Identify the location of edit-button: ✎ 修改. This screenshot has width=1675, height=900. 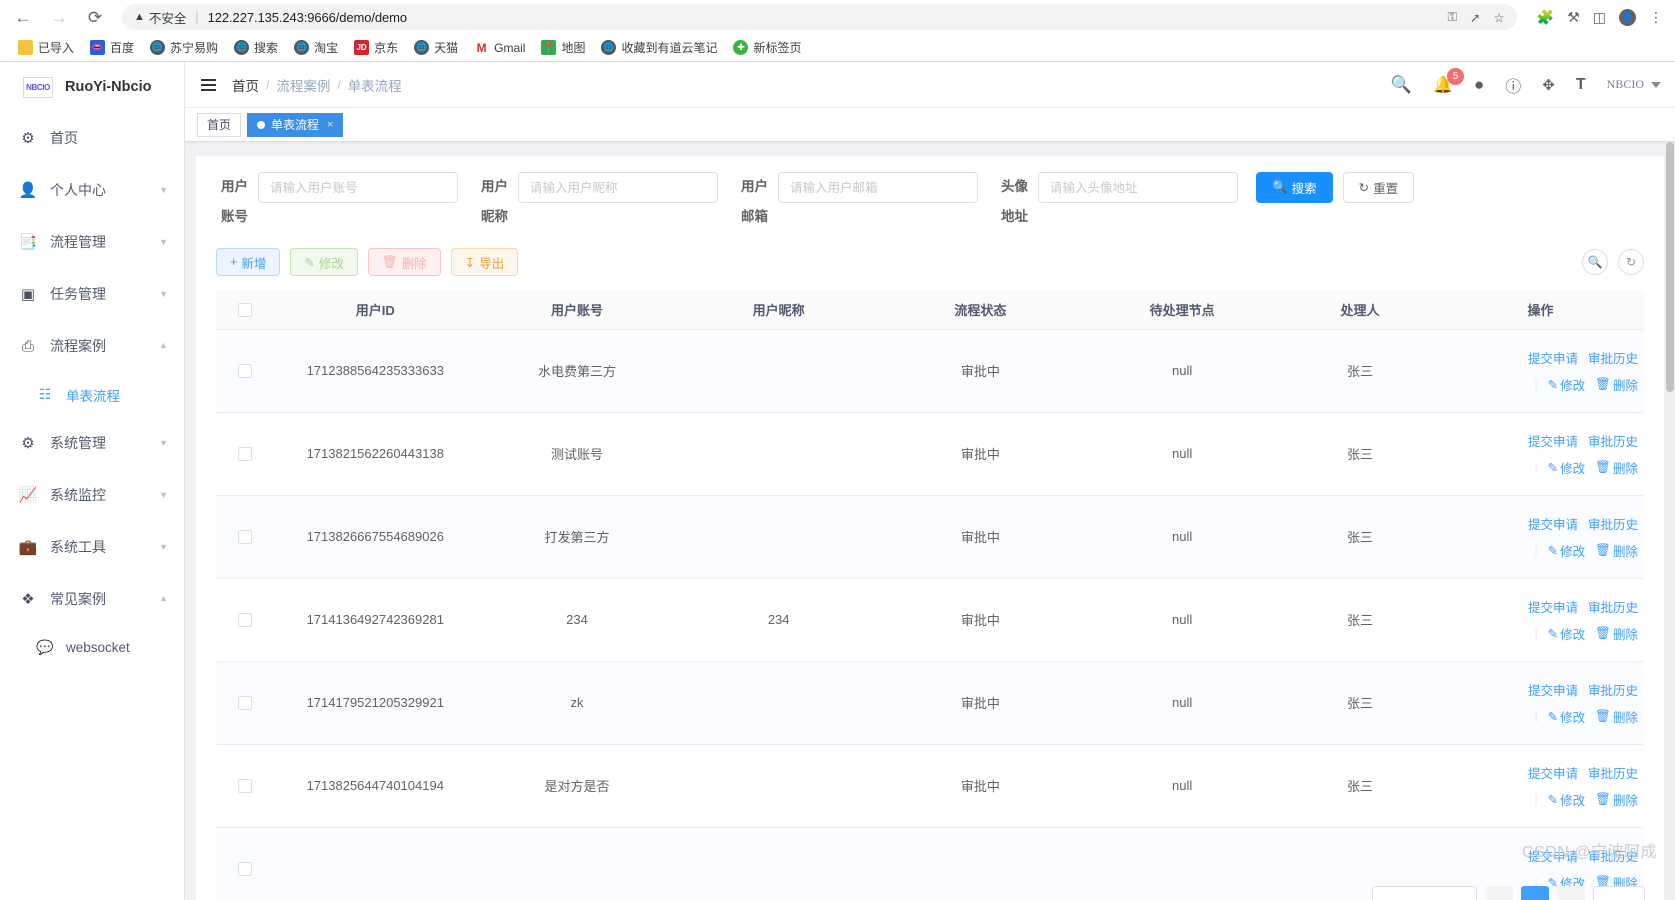
(324, 262).